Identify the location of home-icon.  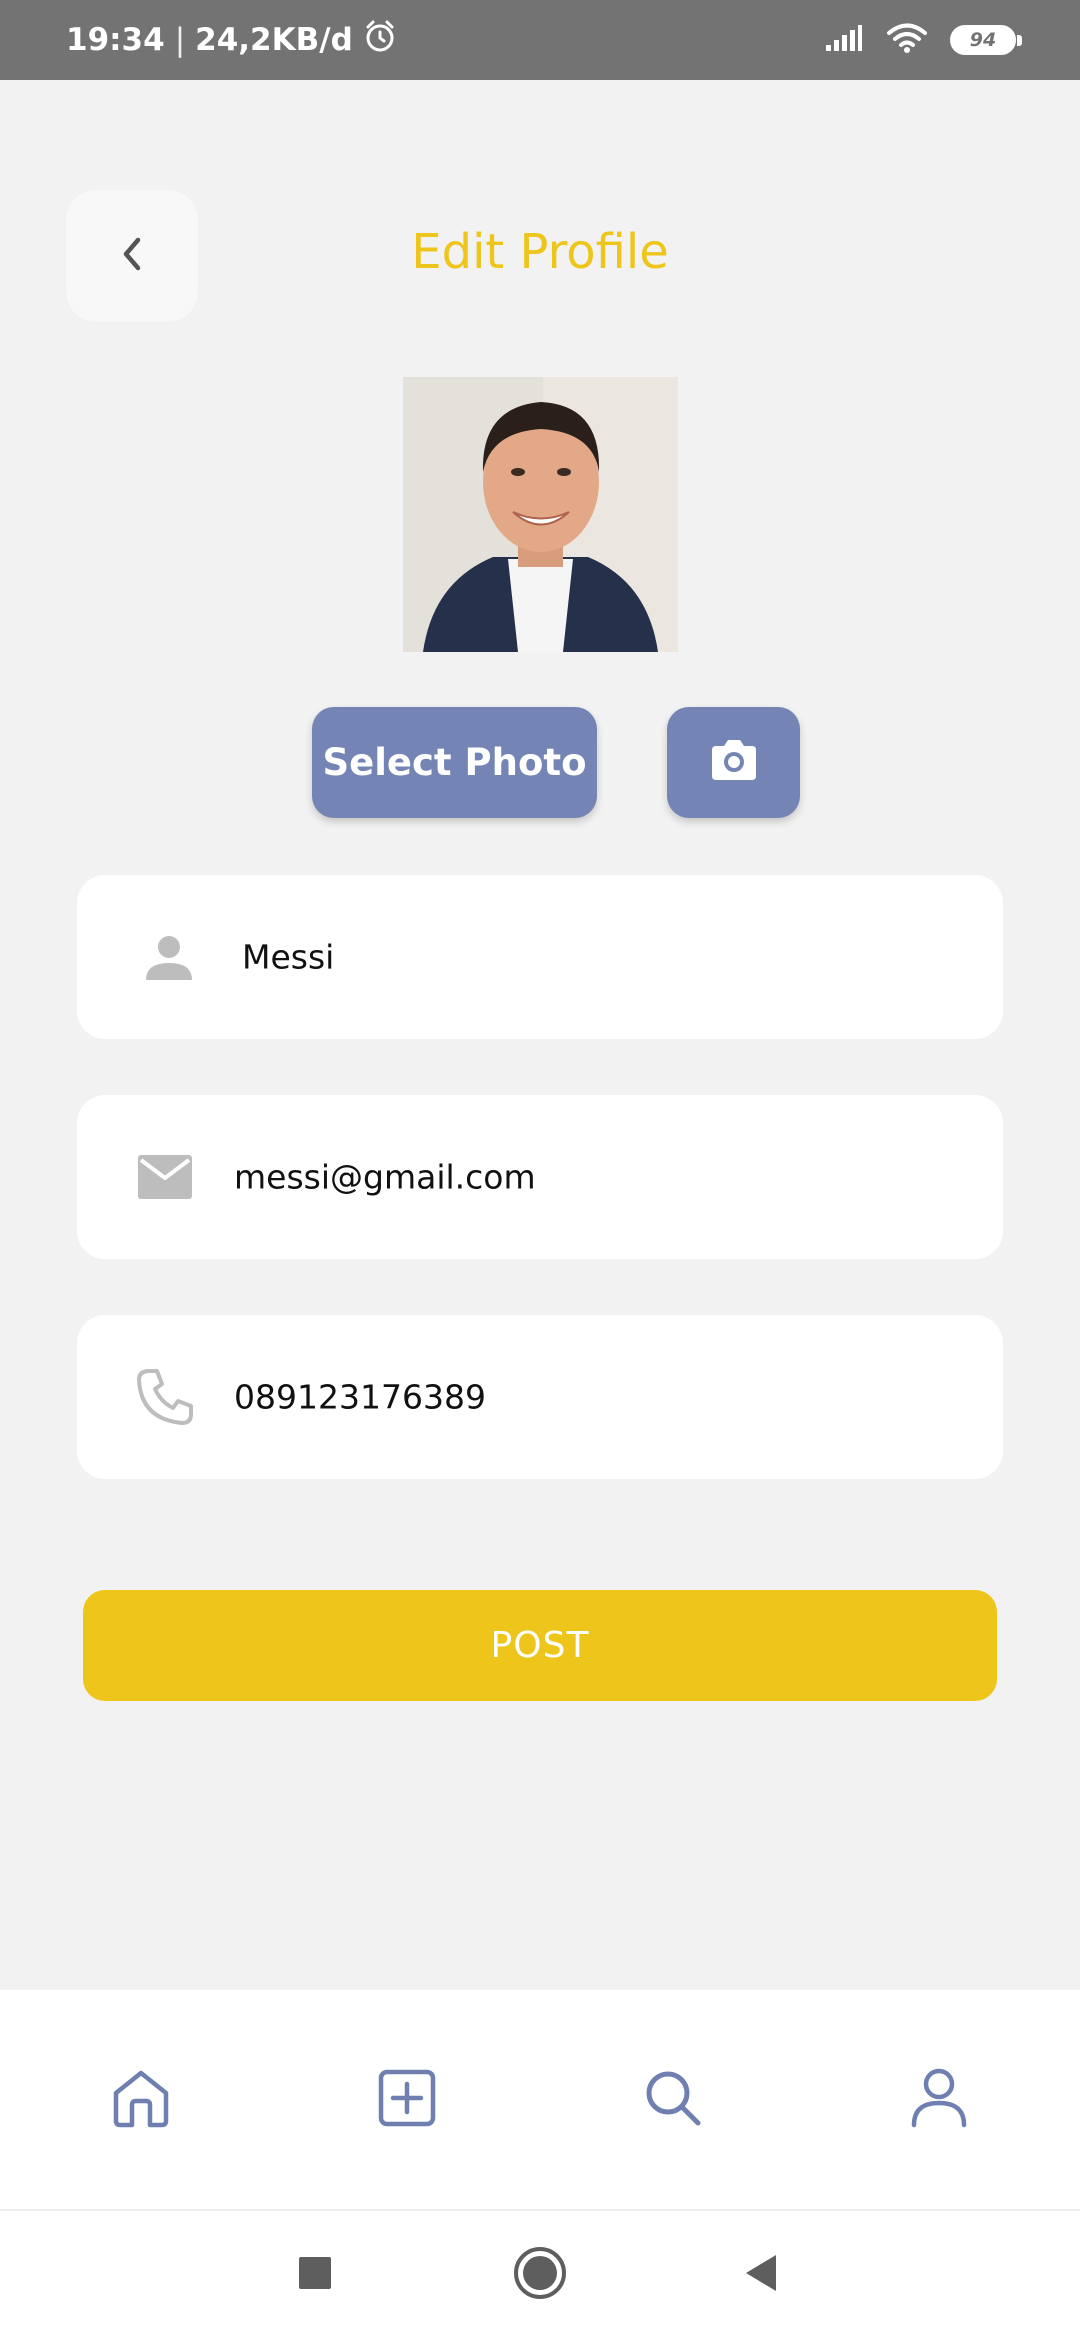
(141, 2100).